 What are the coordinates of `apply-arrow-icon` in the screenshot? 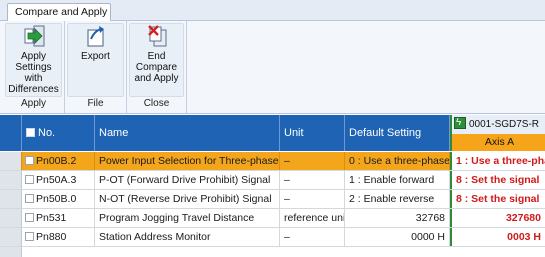 It's located at (34, 36).